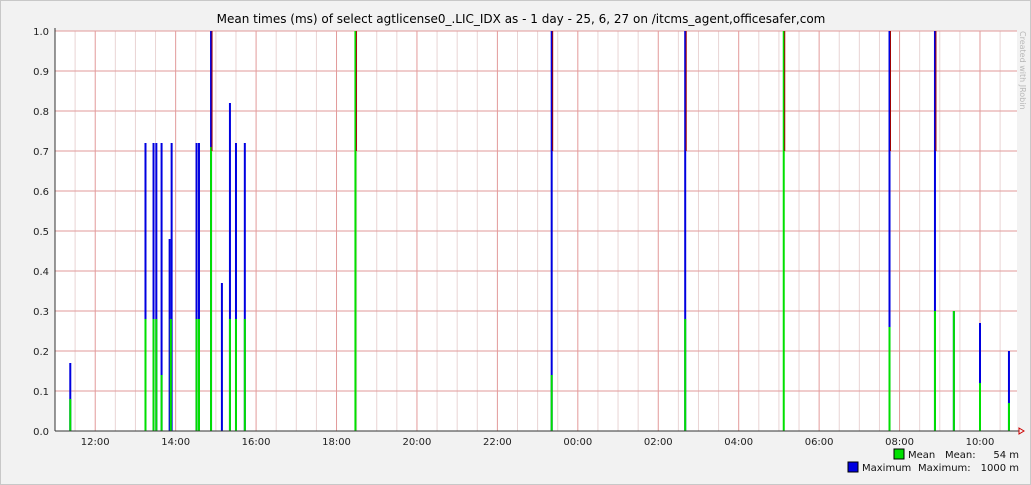  Describe the element at coordinates (921, 455) in the screenshot. I see `legend-series-name: Mean` at that location.